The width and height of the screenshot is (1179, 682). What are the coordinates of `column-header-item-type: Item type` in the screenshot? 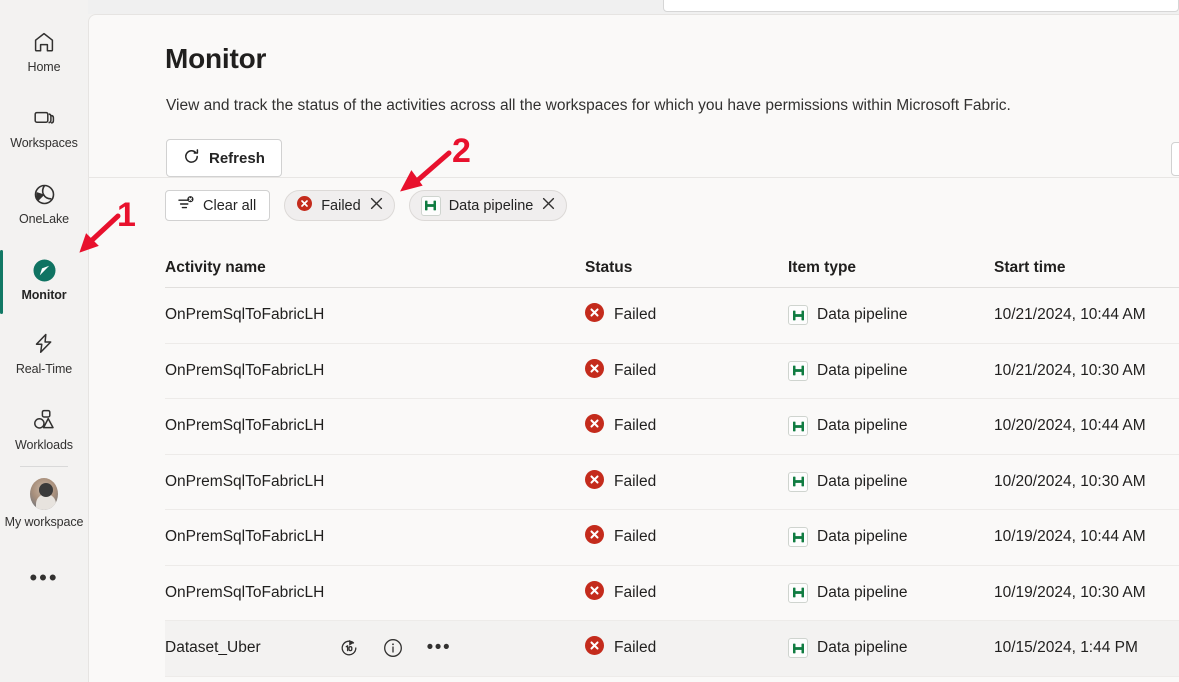 It's located at (891, 268).